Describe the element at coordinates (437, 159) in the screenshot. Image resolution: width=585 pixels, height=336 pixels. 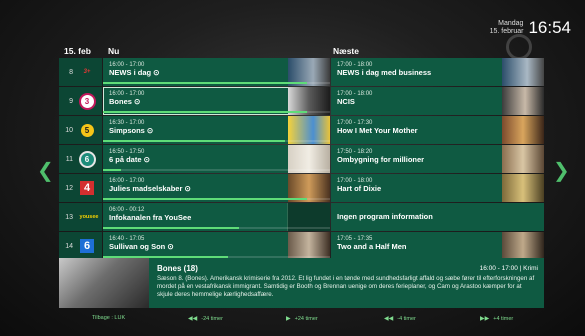
I see `next-program-cell: 17:50 - 18:20 Ombygning for millioner` at that location.